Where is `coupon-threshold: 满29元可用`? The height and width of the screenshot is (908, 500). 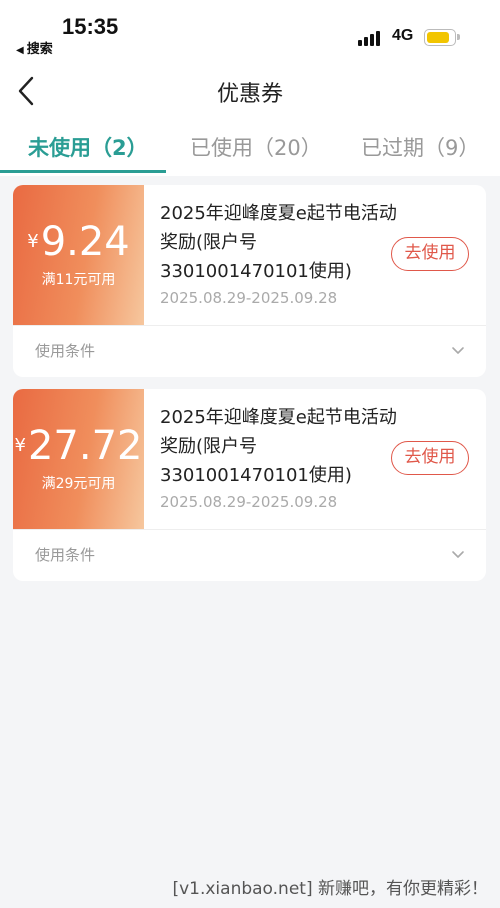
coupon-threshold: 满29元可用 is located at coordinates (78, 484).